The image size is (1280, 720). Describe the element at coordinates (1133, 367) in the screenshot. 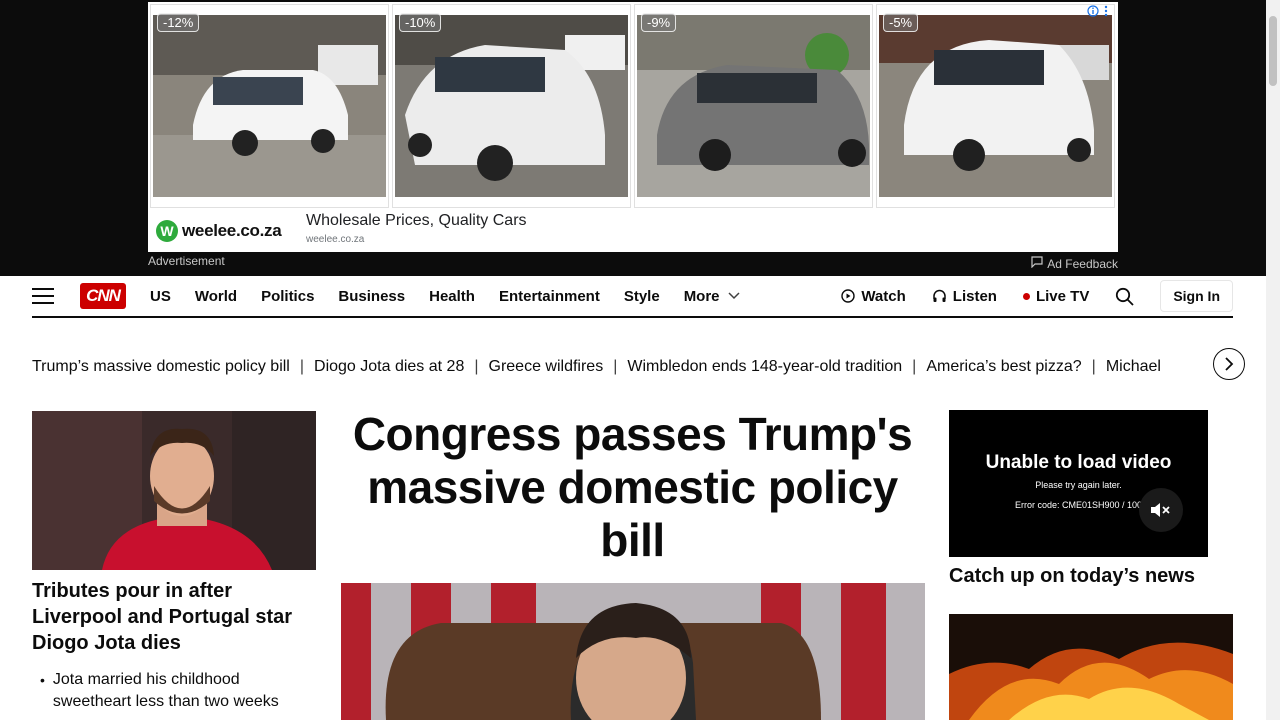

I see `trending-link: Michael` at that location.